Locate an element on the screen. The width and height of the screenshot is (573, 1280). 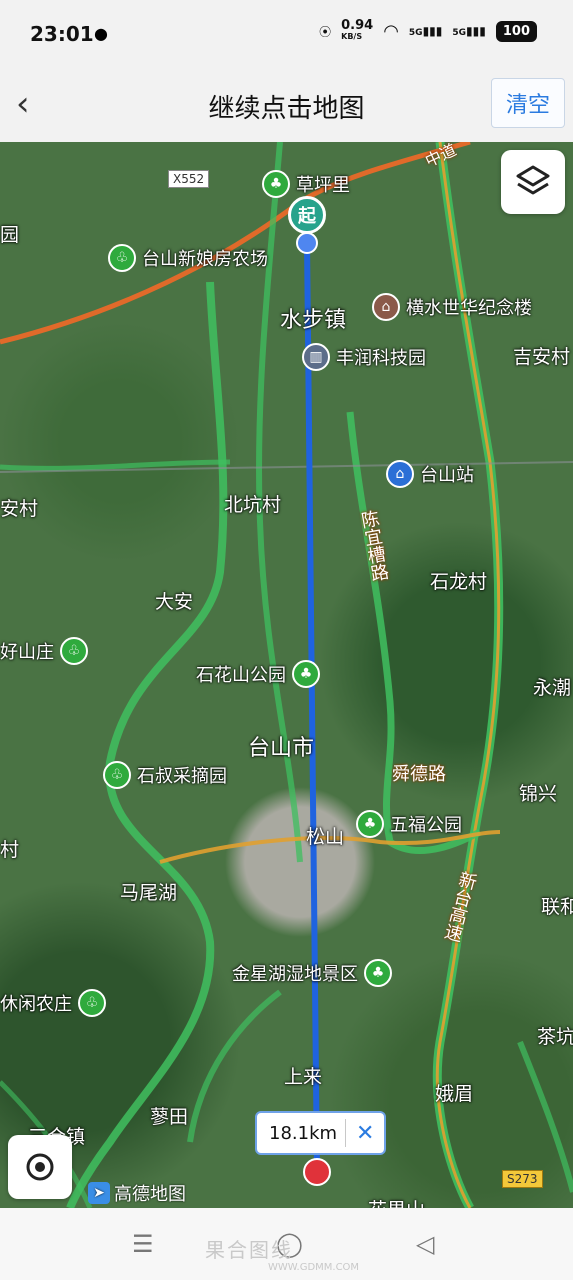
start-pin: 起 is located at coordinates (307, 215).